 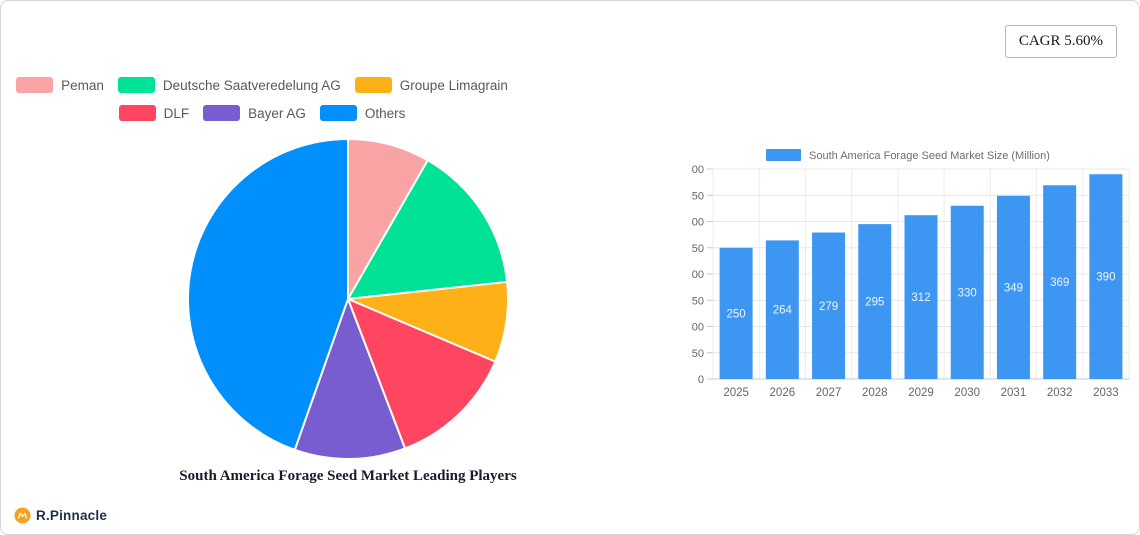 What do you see at coordinates (783, 393) in the screenshot?
I see `x-tick-label: 2026` at bounding box center [783, 393].